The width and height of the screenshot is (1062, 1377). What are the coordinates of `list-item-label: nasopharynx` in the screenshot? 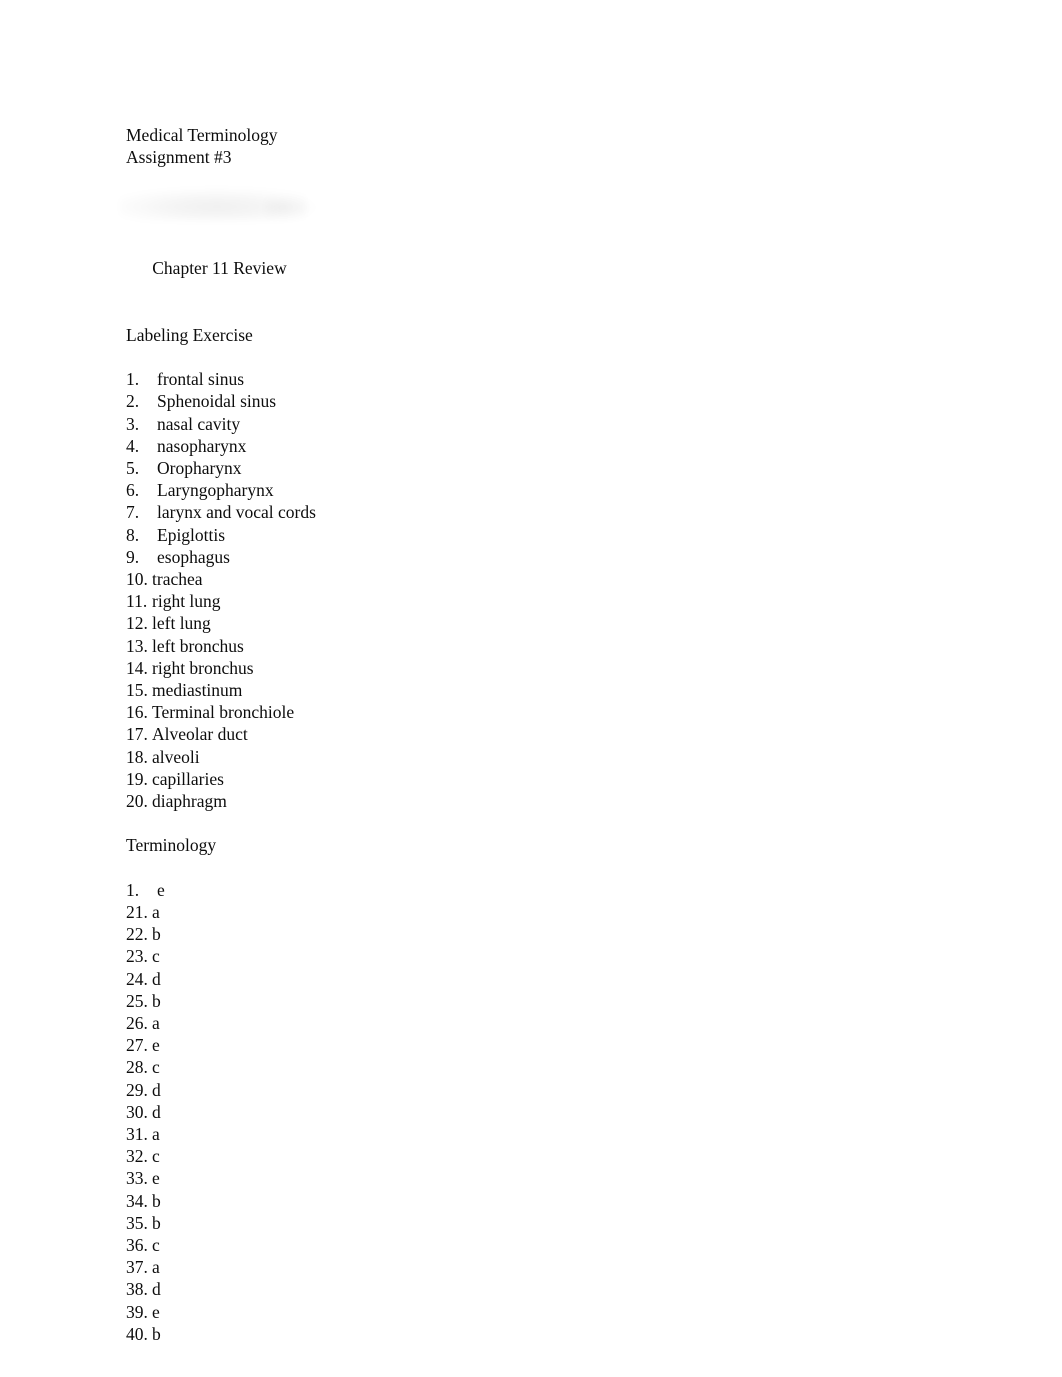 It's located at (202, 445).